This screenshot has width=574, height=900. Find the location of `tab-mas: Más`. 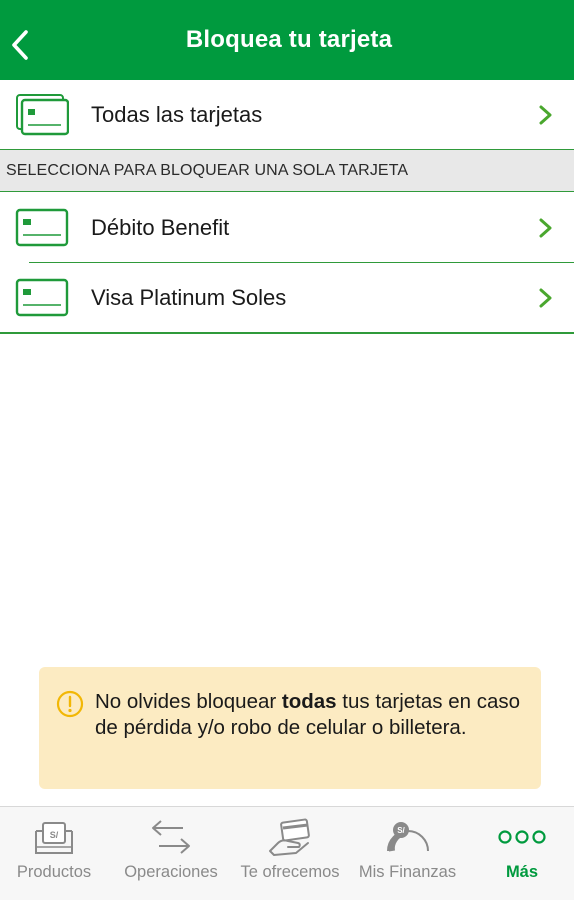

tab-mas: Más is located at coordinates (522, 853).